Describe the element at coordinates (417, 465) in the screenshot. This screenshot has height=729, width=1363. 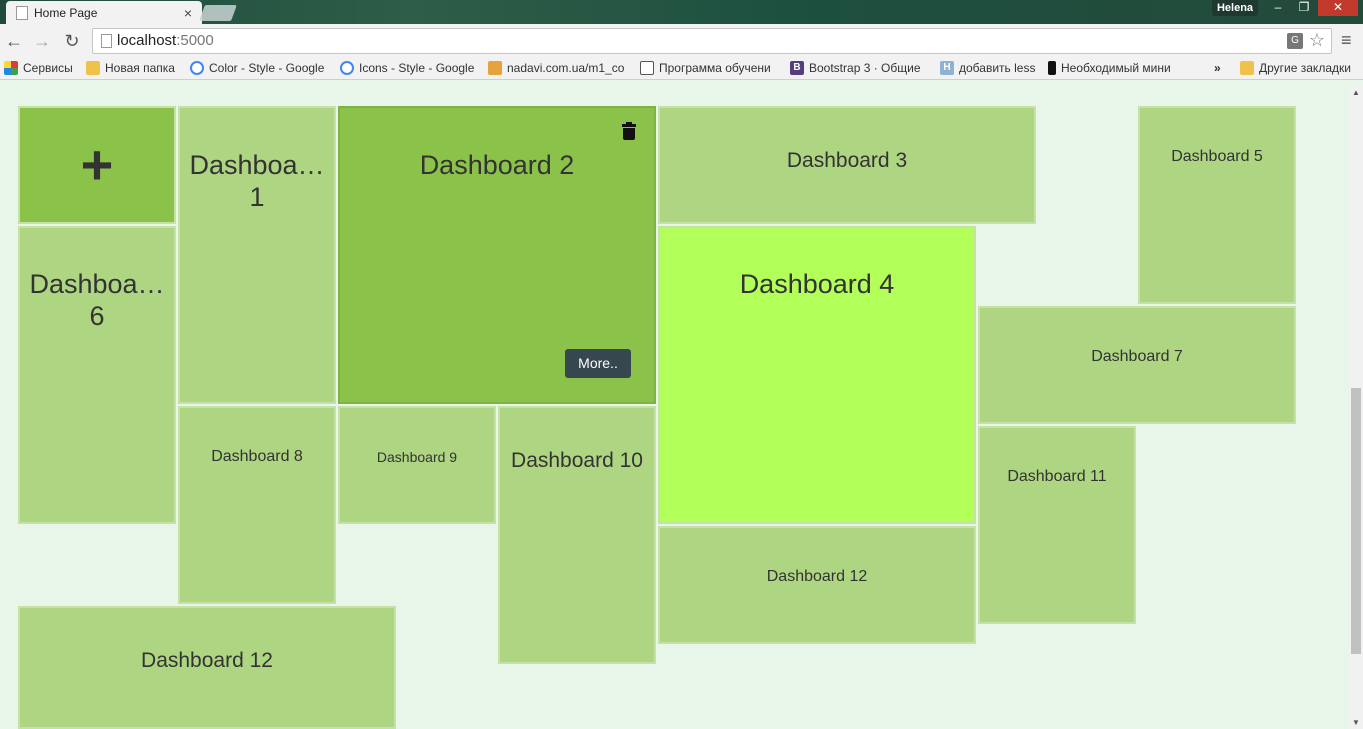
I see `dashboard-tile-9: Dashboard 9` at that location.